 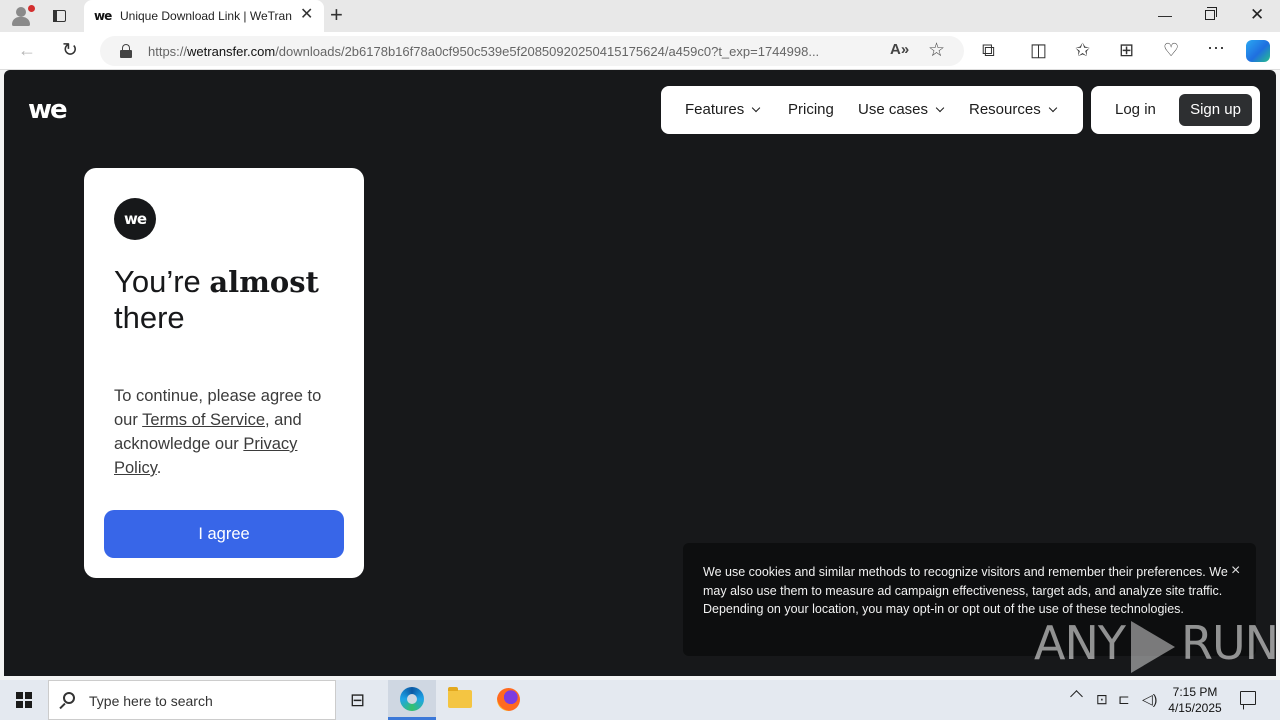 I want to click on anyrun-watermark: ANY RUN, so click(x=1156, y=644).